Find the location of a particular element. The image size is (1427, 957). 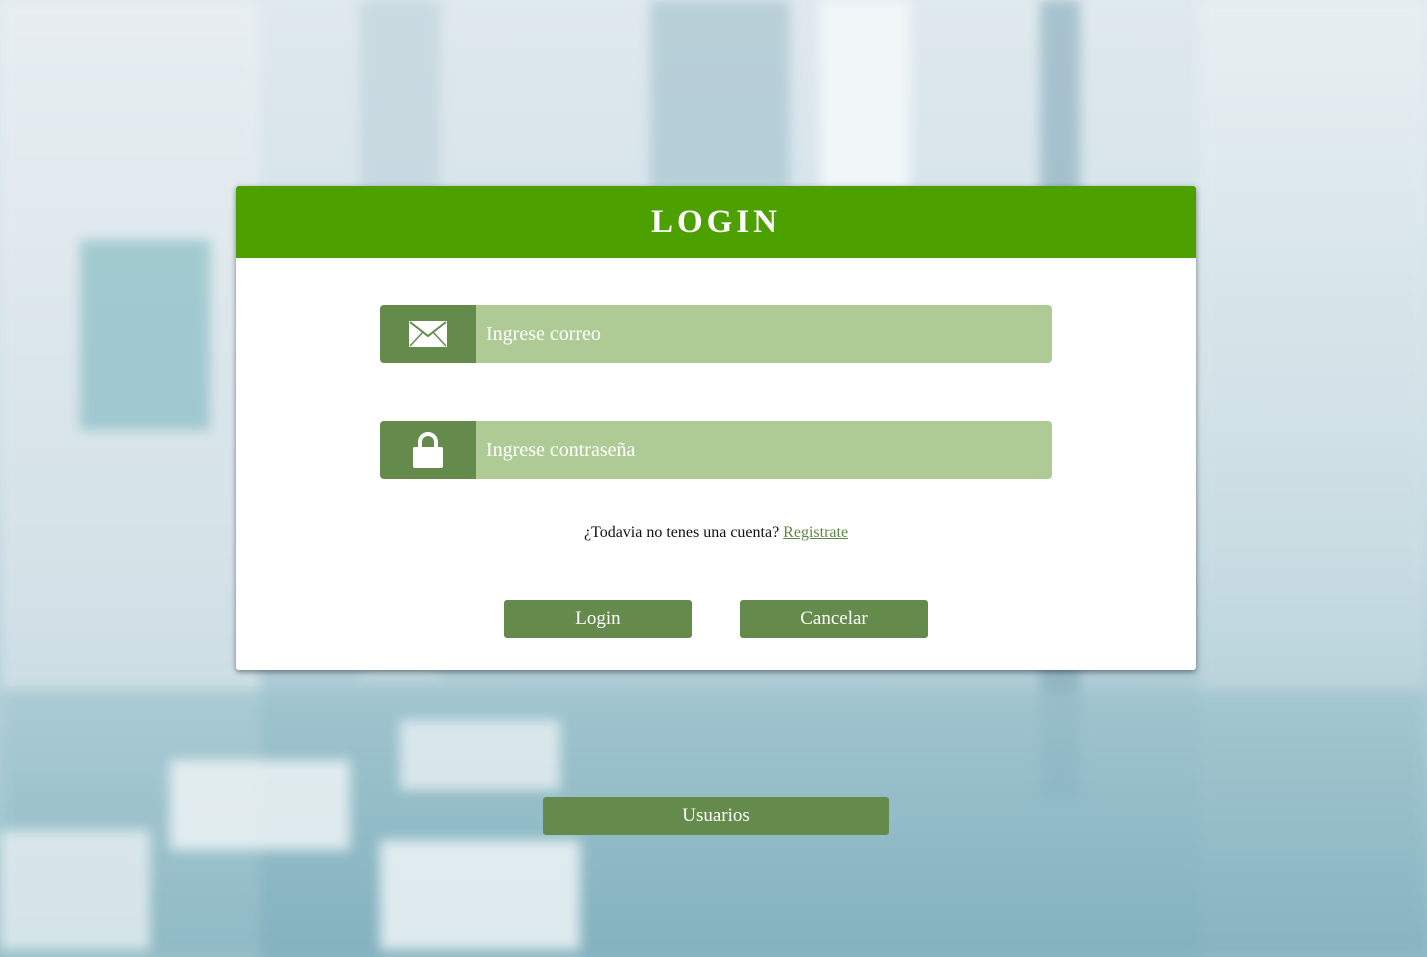

signup-prompt: ¿Todavia no tenes una cuenta? Registrate is located at coordinates (716, 533).